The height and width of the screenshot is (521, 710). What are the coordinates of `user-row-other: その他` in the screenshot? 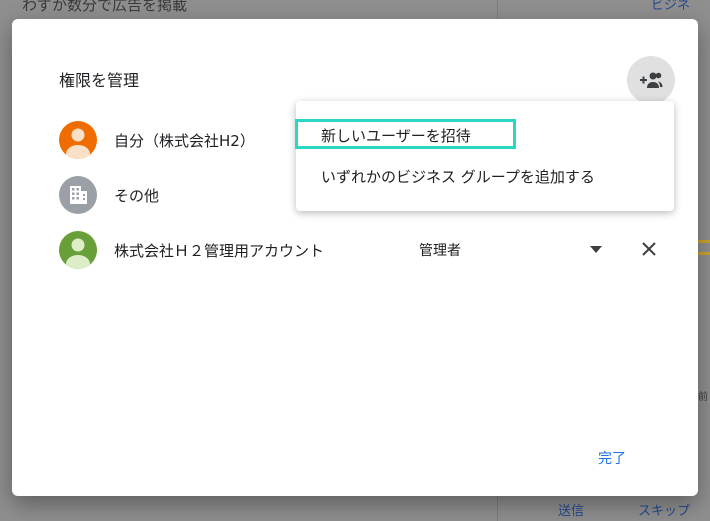 It's located at (109, 195).